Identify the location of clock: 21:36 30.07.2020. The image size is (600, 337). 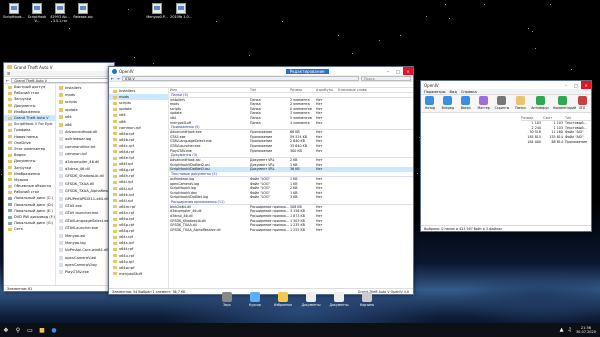
(586, 330).